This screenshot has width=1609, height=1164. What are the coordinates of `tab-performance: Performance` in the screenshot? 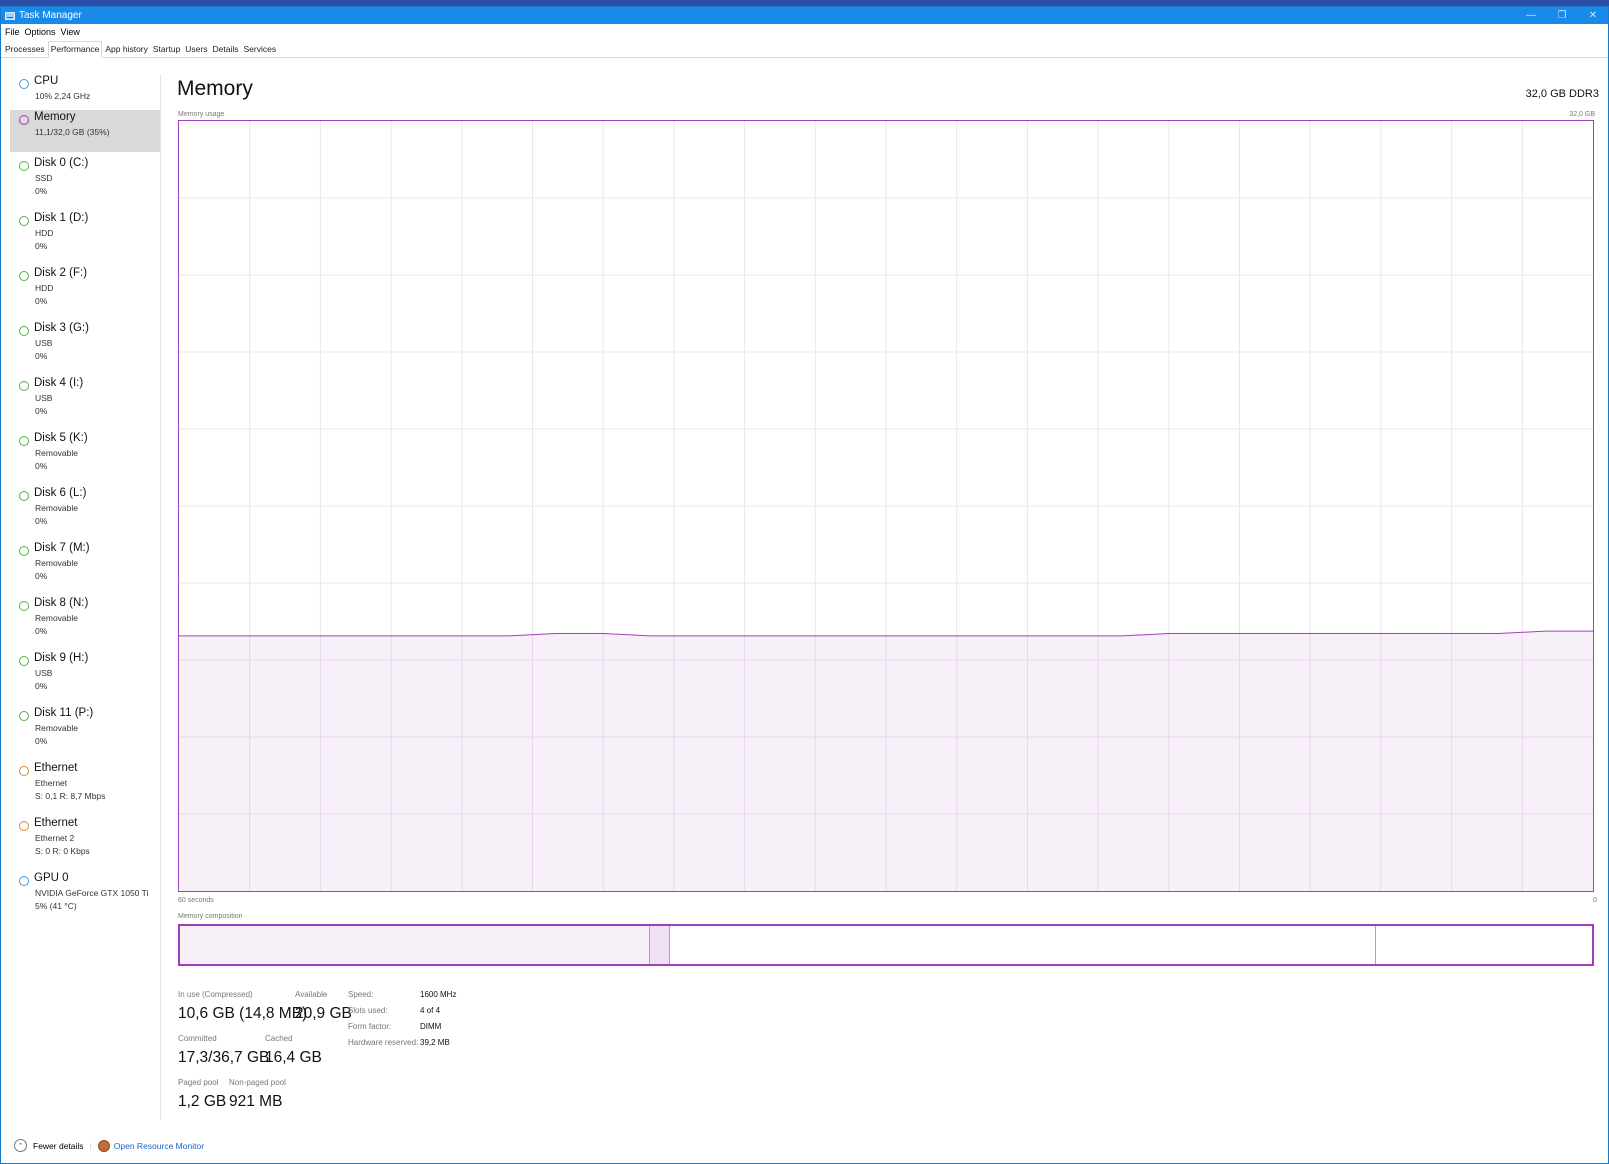 It's located at (75, 49).